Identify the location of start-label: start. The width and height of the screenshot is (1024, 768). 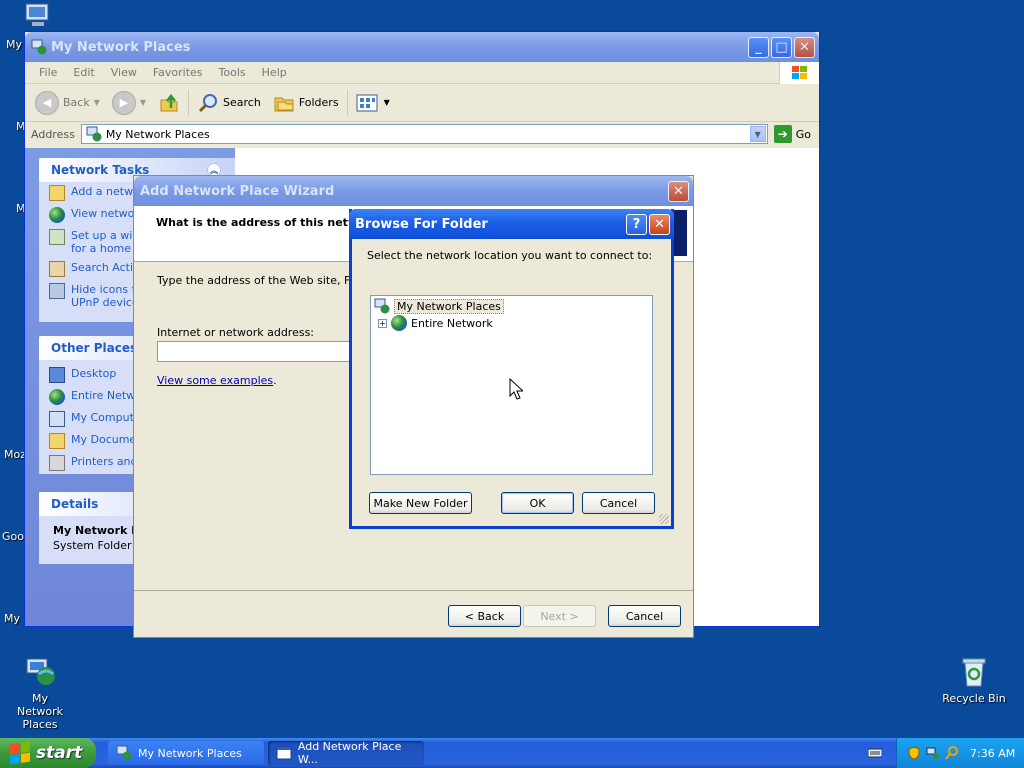
(59, 753).